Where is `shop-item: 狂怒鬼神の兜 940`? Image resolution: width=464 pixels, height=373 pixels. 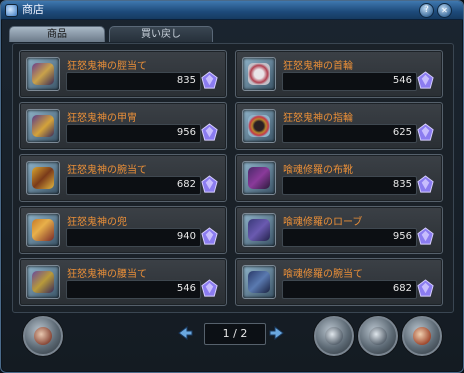
shop-item: 狂怒鬼神の兜 940 is located at coordinates (123, 230).